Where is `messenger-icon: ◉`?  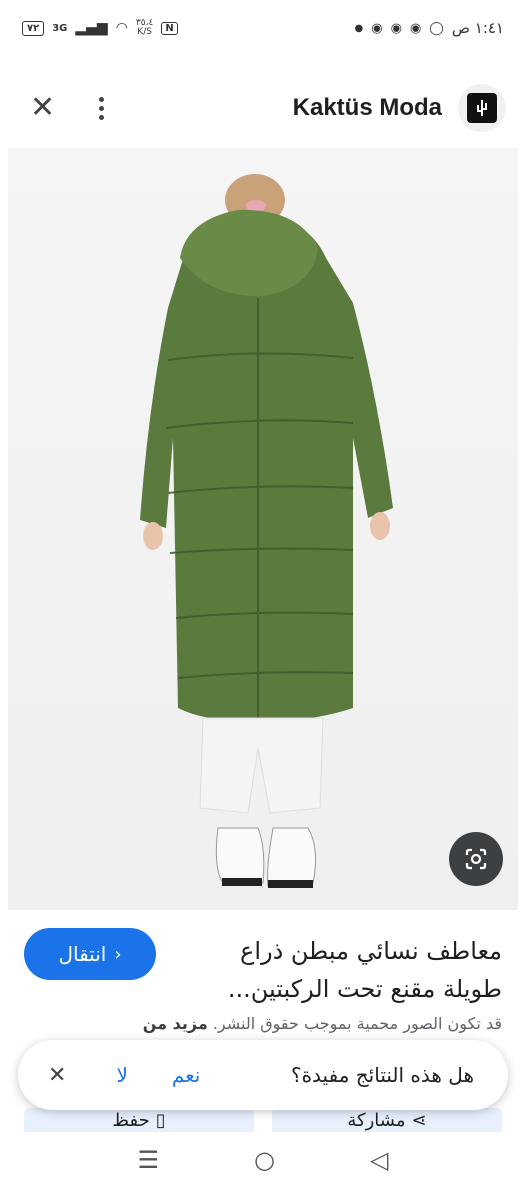
messenger-icon: ◉ is located at coordinates (377, 28).